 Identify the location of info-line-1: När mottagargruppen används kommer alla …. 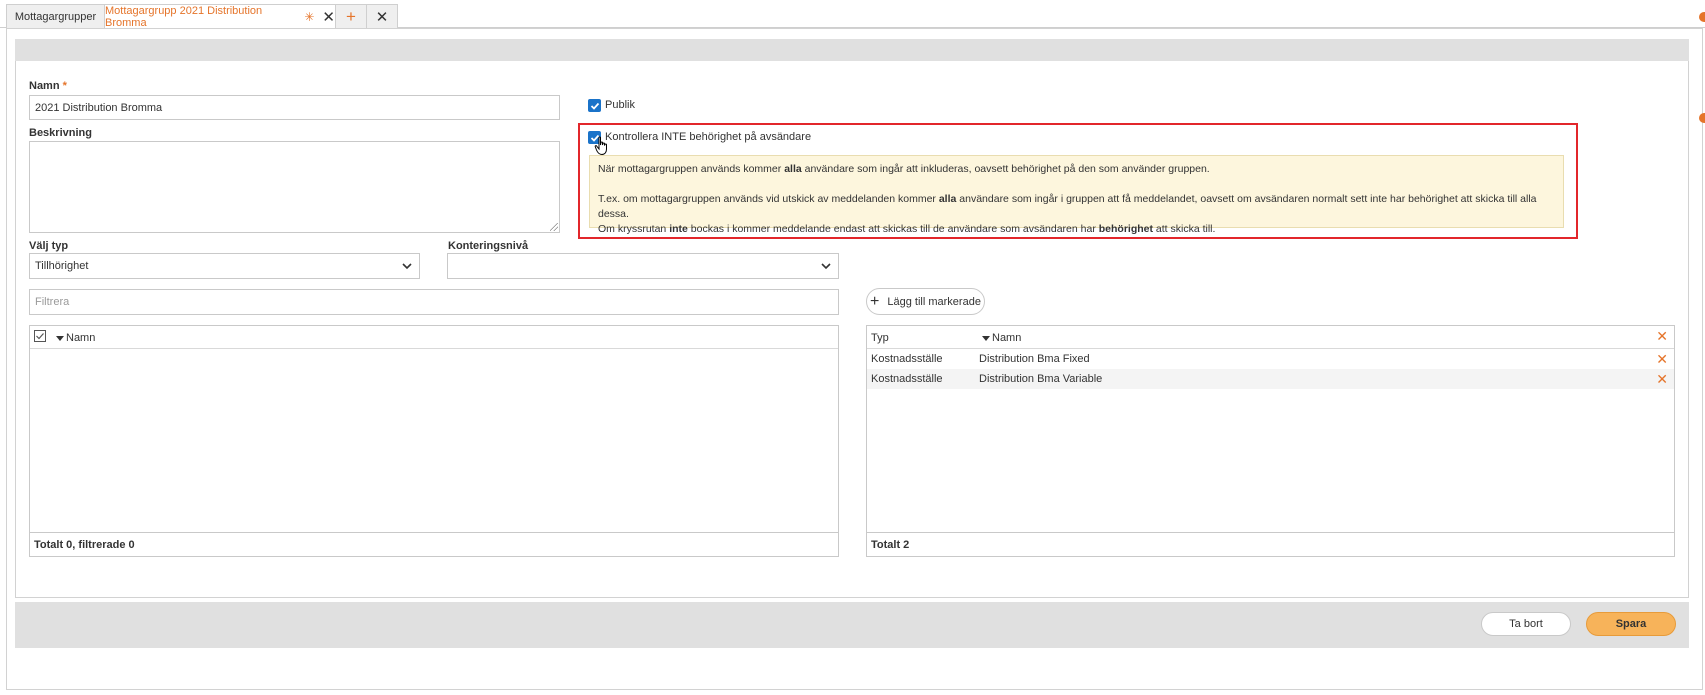
(904, 169).